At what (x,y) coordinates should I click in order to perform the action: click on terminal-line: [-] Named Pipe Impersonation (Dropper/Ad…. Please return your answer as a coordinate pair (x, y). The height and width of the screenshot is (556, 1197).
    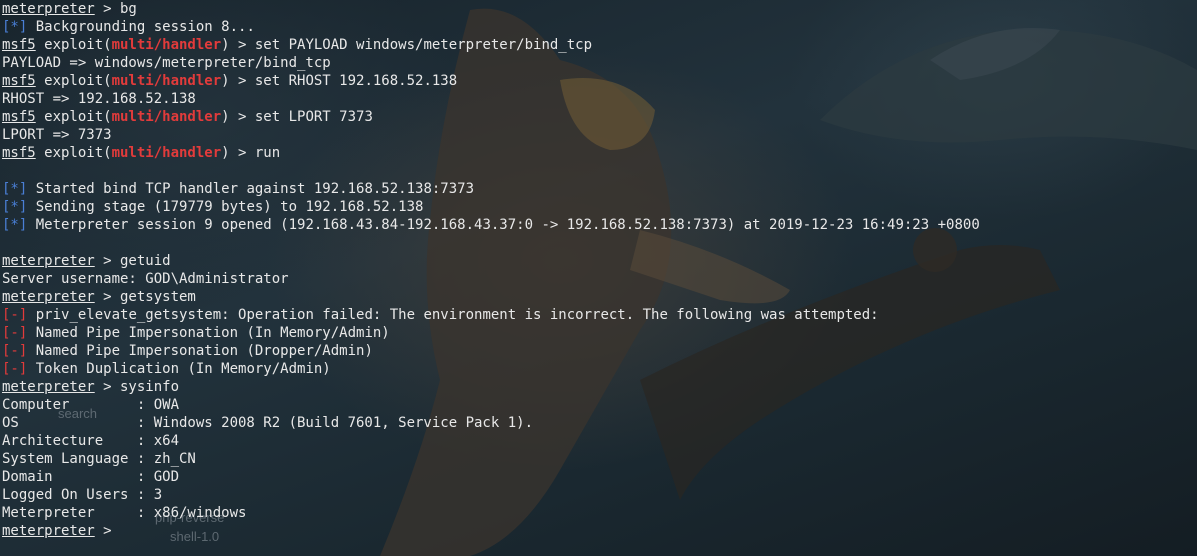
    Looking at the image, I should click on (491, 351).